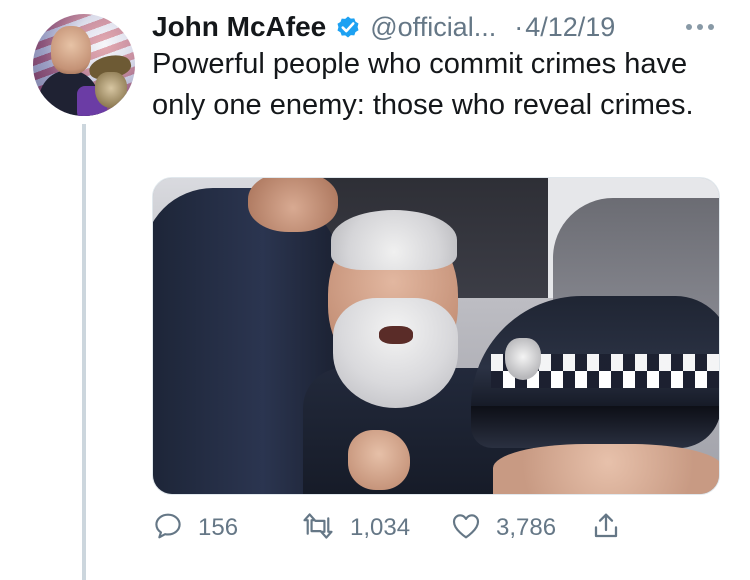 This screenshot has width=750, height=580. I want to click on retweet-icon, so click(318, 528).